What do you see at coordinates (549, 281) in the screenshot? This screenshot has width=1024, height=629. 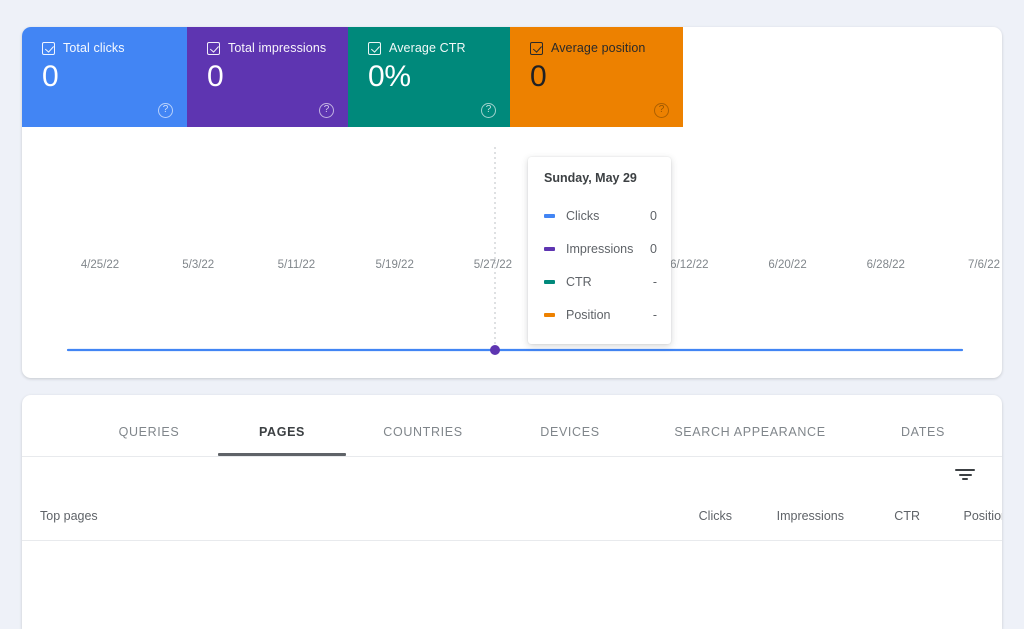 I see `legend-swatch-ctr` at bounding box center [549, 281].